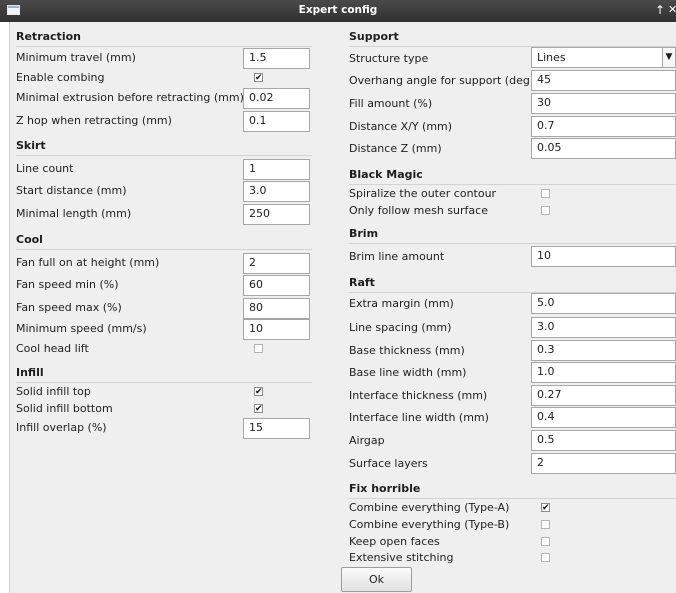  Describe the element at coordinates (276, 98) in the screenshot. I see `minimal-extrusion-input: 0.02` at that location.